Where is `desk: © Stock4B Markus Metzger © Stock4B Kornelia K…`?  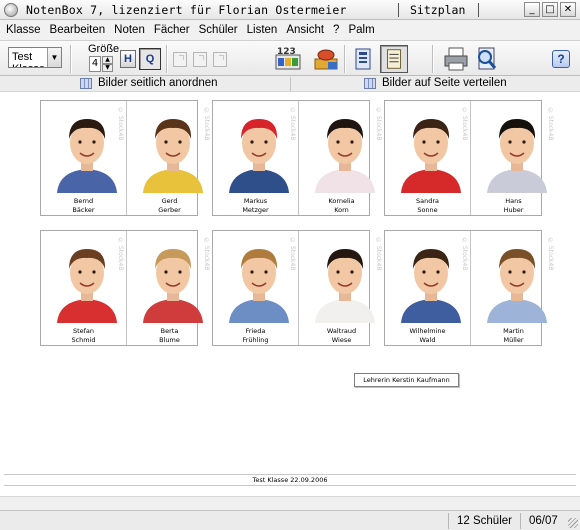 desk: © Stock4B Markus Metzger © Stock4B Kornelia K… is located at coordinates (297, 158).